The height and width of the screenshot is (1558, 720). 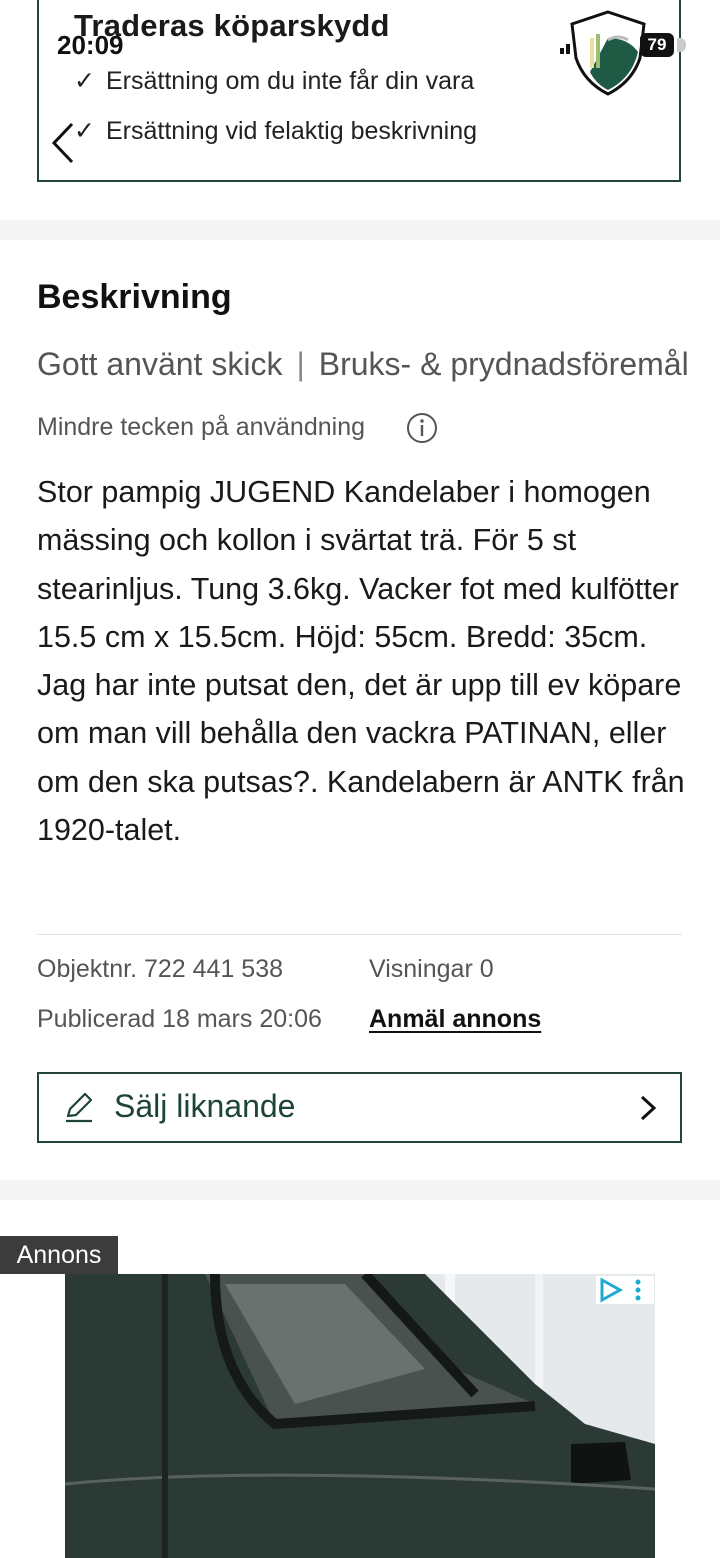 I want to click on battery-indicator: 79, so click(x=657, y=45).